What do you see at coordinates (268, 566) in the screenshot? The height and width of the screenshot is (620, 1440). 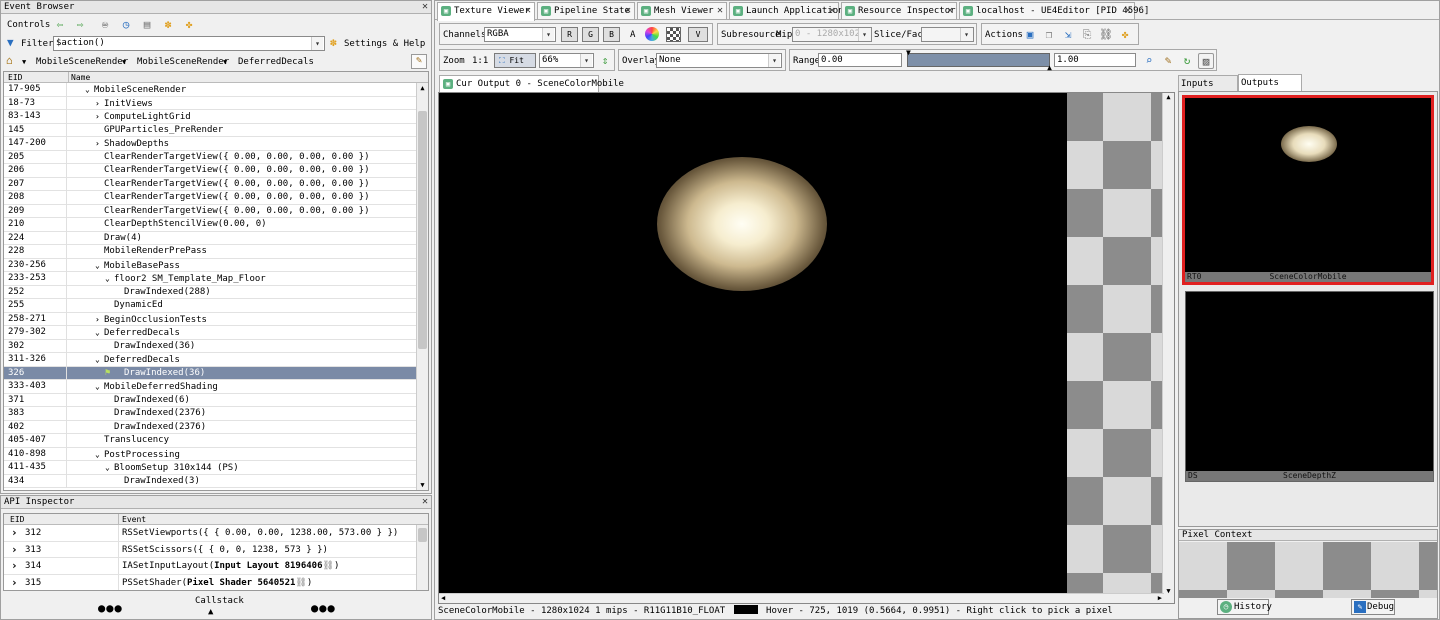 I see `api-resource-link: Input Layout 8196406` at bounding box center [268, 566].